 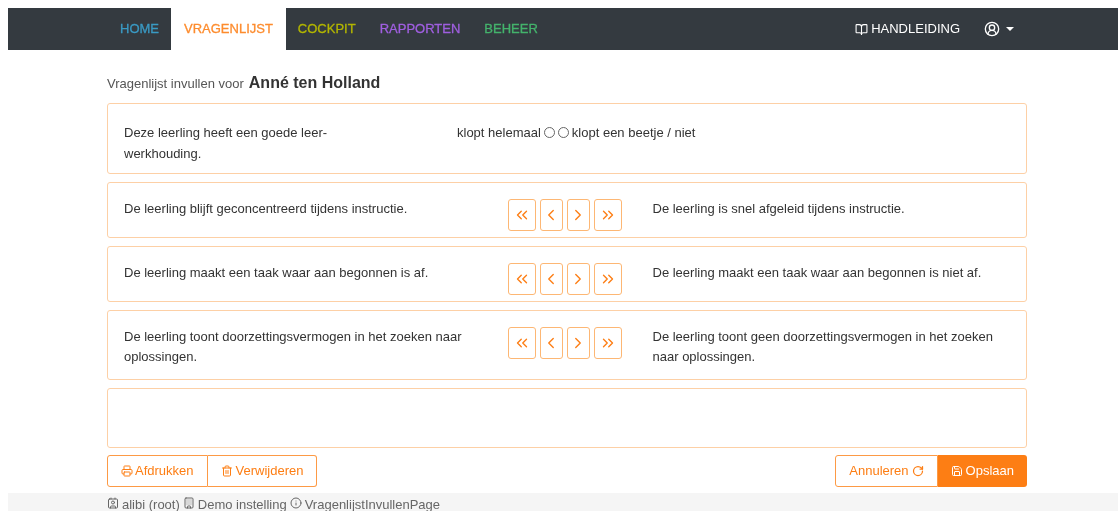 What do you see at coordinates (314, 83) in the screenshot?
I see `student-name: Anné ten Holland` at bounding box center [314, 83].